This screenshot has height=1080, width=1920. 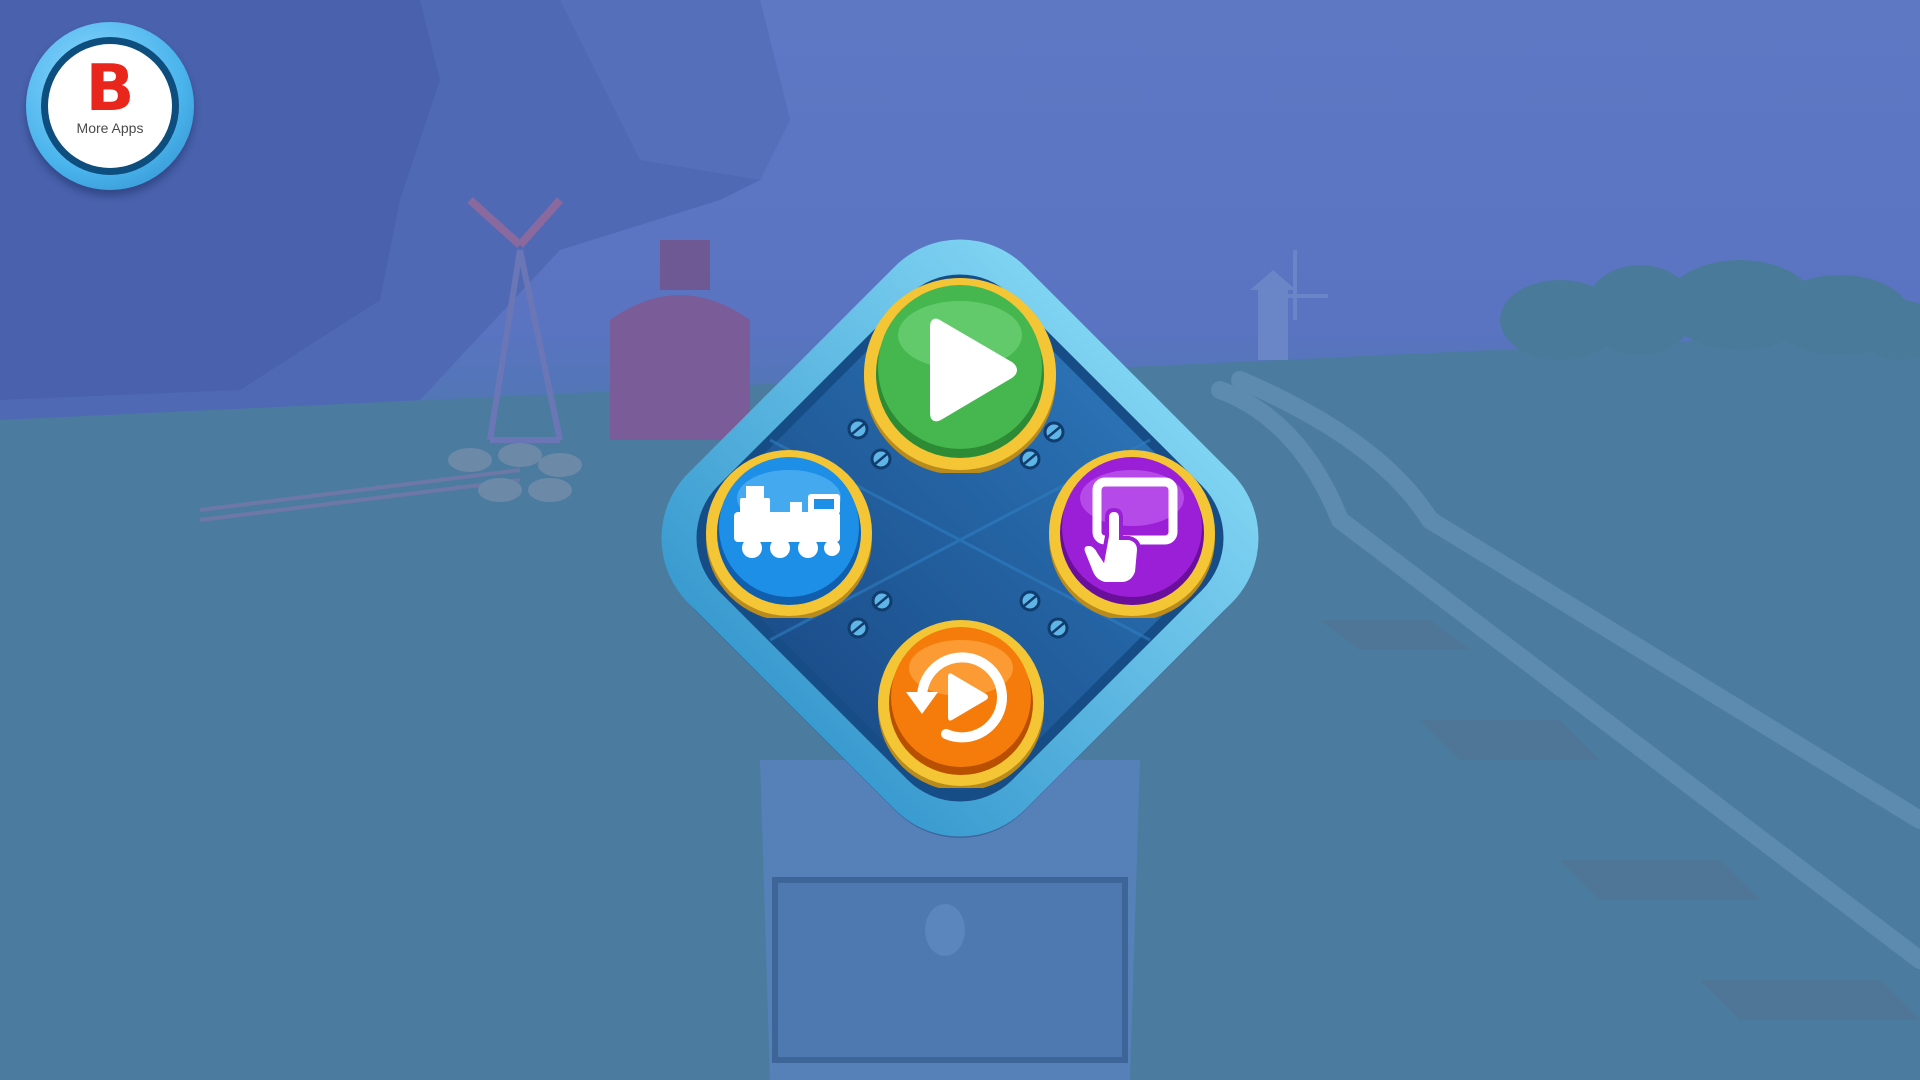 I want to click on more-apps-face: B More Apps, so click(x=110, y=106).